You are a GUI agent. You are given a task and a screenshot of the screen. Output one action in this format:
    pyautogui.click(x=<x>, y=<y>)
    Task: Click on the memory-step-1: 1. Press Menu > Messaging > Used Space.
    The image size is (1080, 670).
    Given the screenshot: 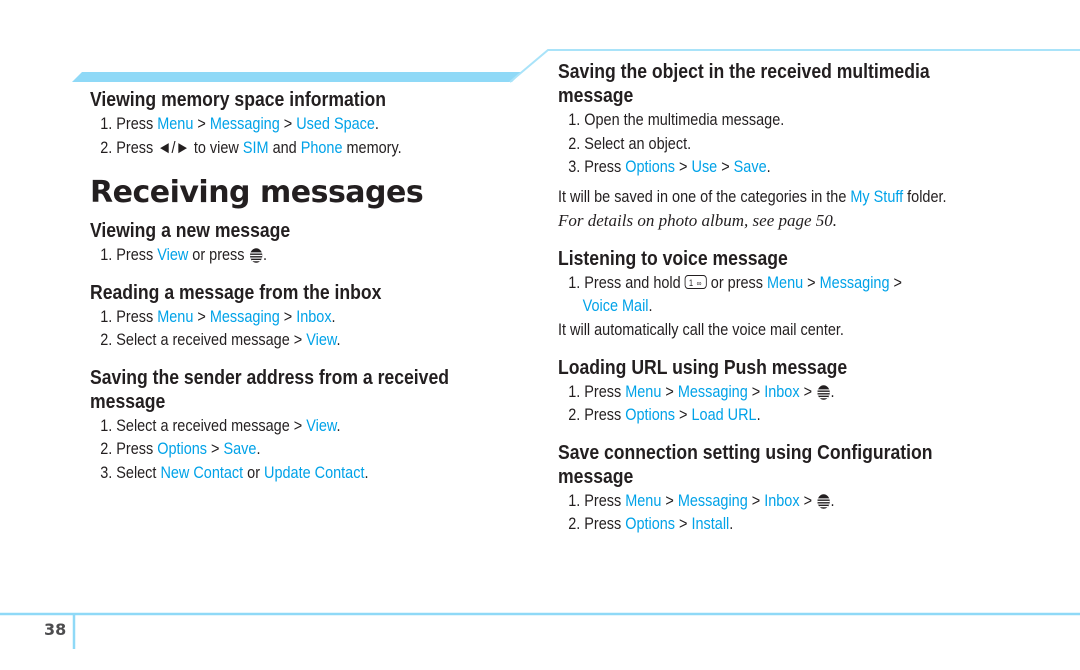 What is the action you would take?
    pyautogui.click(x=239, y=123)
    